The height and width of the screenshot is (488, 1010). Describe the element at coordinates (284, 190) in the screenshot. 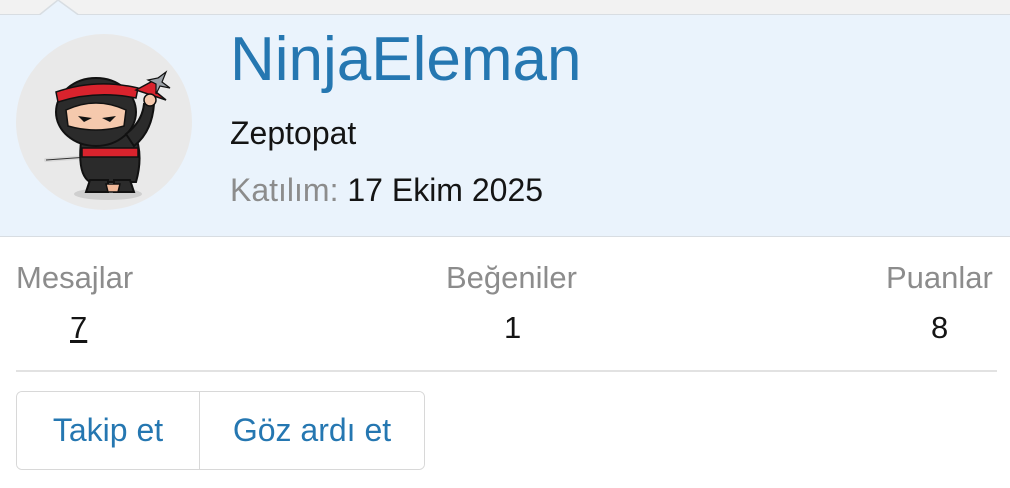

I see `joined-label: Katılım:` at that location.